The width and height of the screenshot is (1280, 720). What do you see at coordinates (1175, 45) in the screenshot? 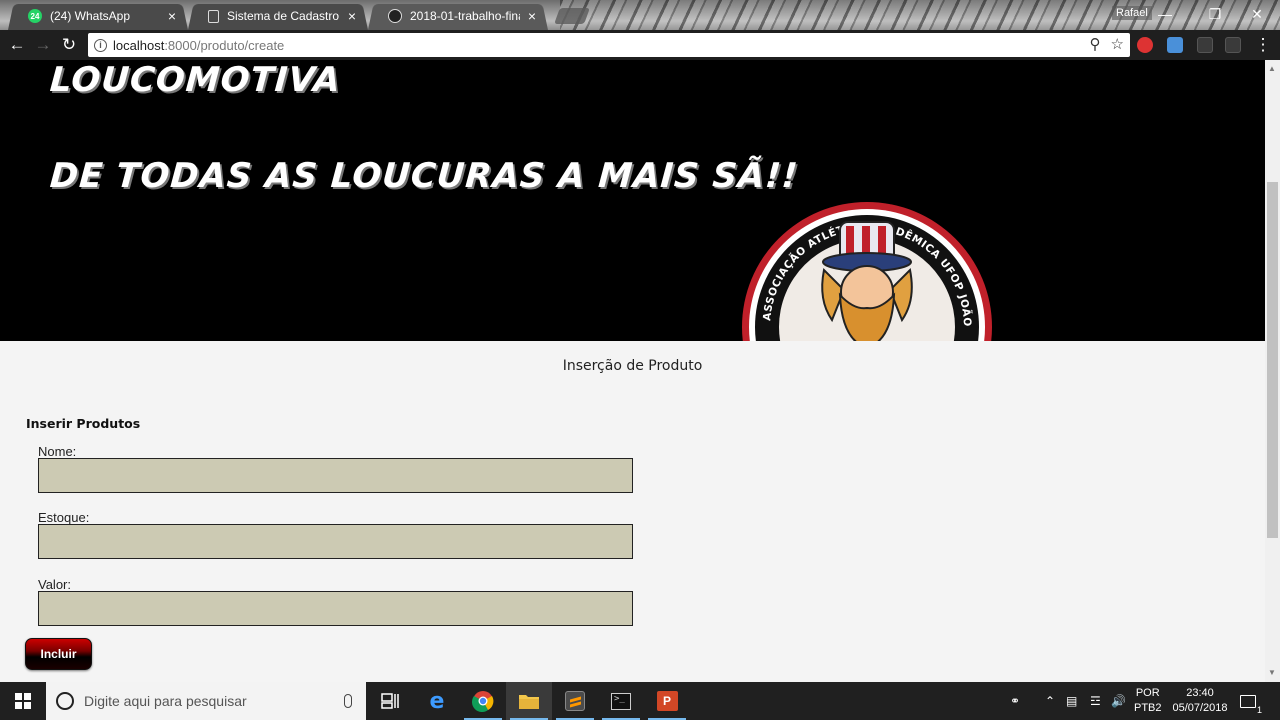
I see `extension-blue-icon` at bounding box center [1175, 45].